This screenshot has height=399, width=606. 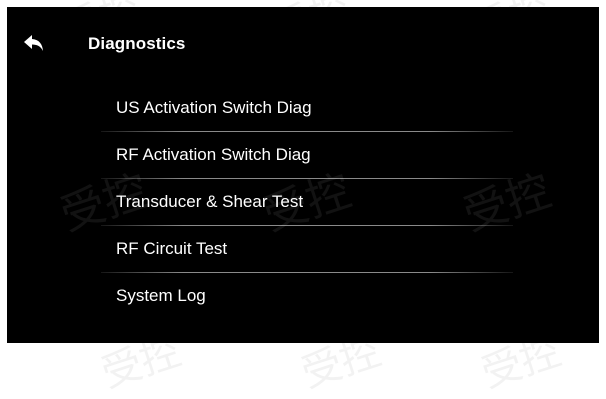 I want to click on menu-item-rf-activation-switch-diag: RF Activation Switch Diag, so click(x=307, y=155).